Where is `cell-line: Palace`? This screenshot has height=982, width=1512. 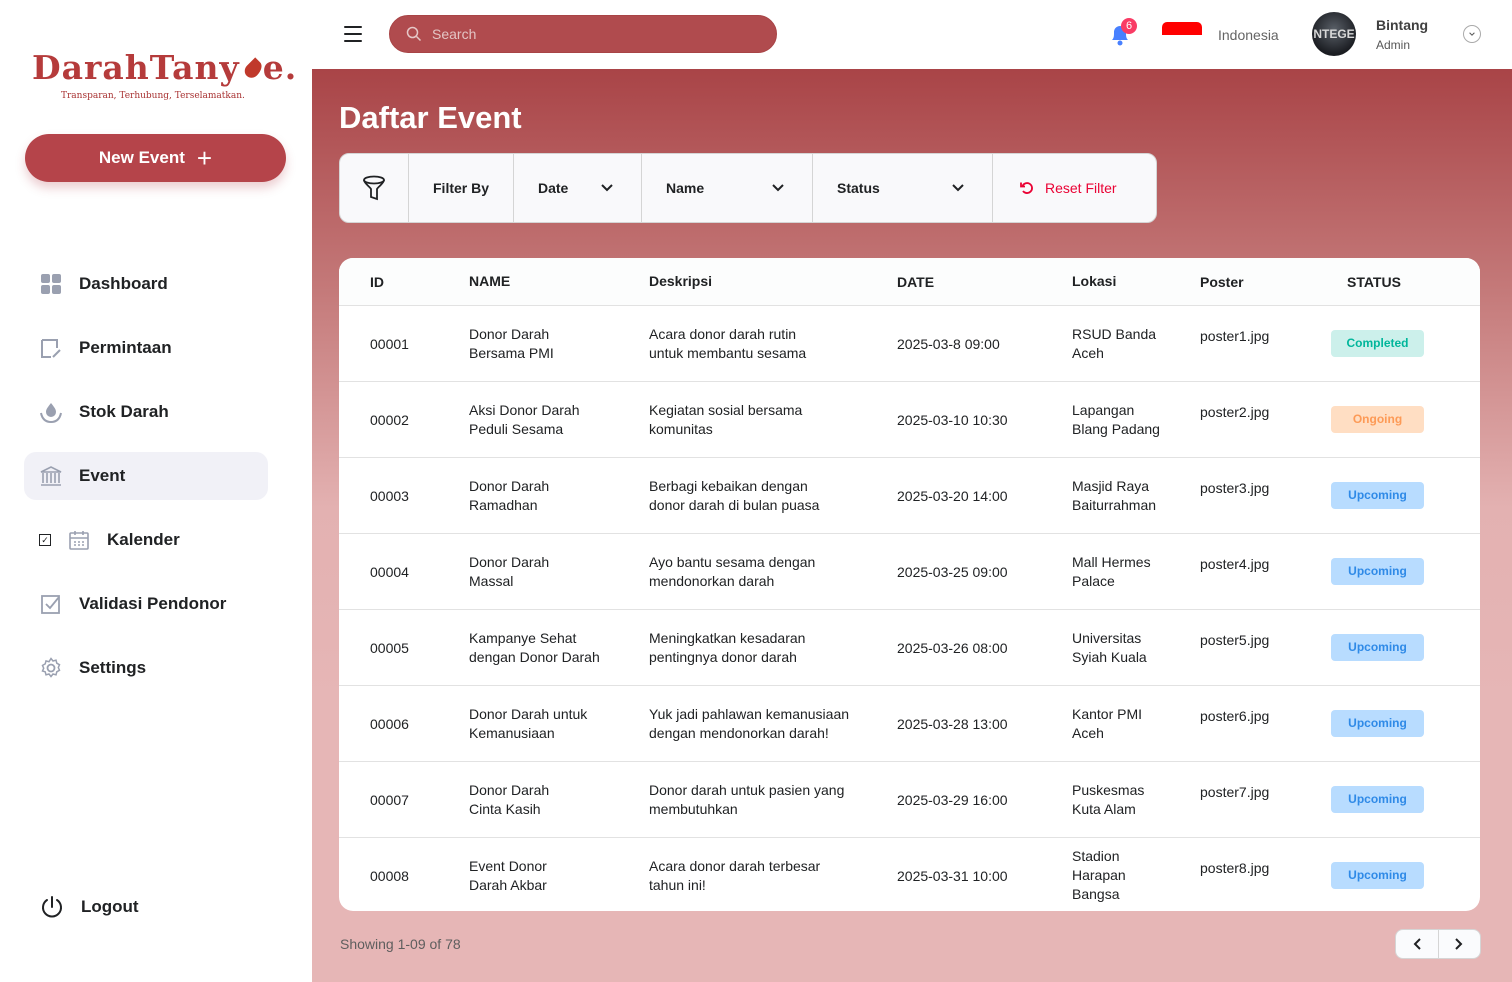 cell-line: Palace is located at coordinates (1093, 580).